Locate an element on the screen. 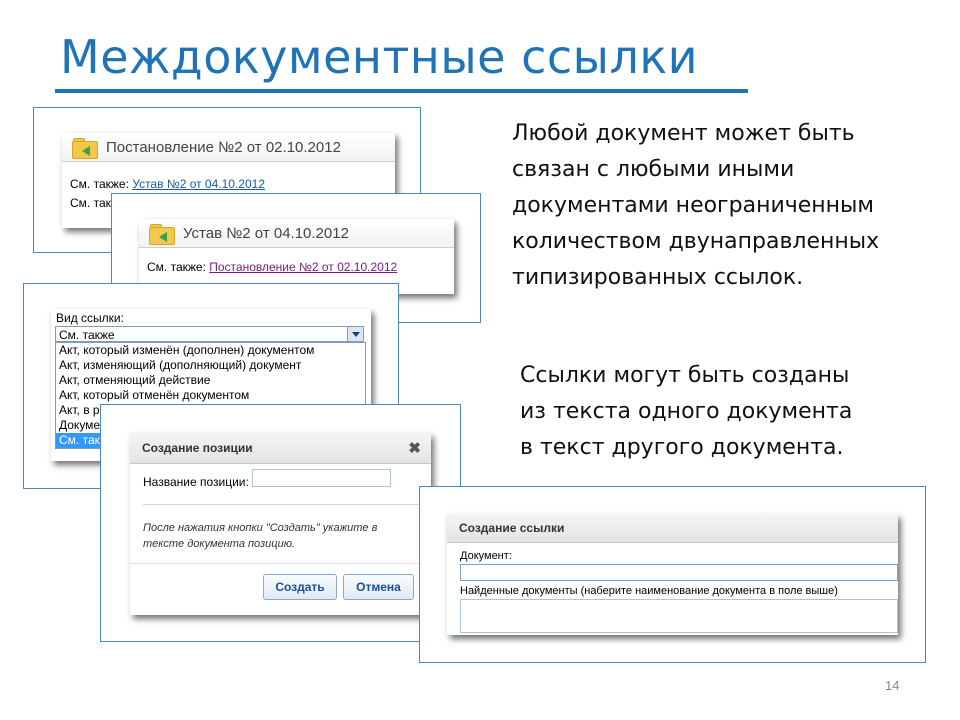 Image resolution: width=960 pixels, height=720 pixels. see-also-label-2: См. так is located at coordinates (90, 203).